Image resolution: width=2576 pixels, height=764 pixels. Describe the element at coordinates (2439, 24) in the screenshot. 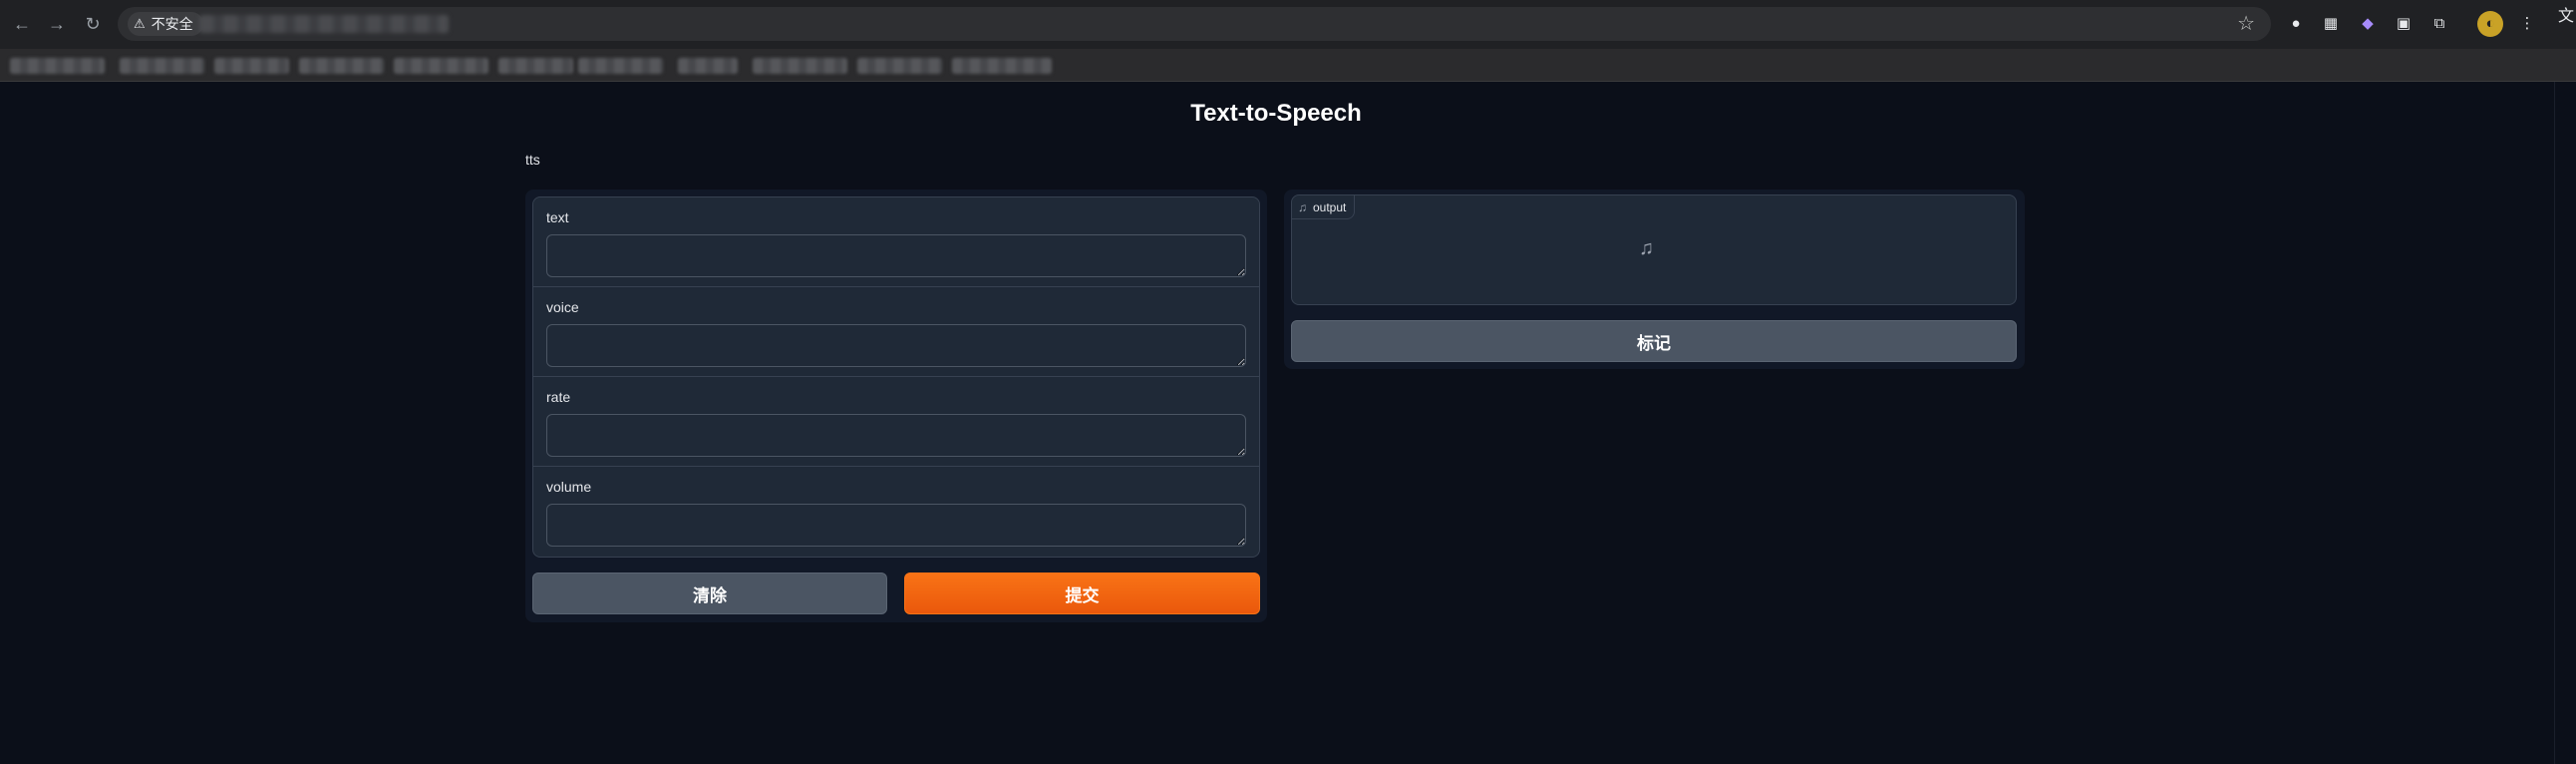

I see `extensions-puzzle-icon: ⧉` at that location.